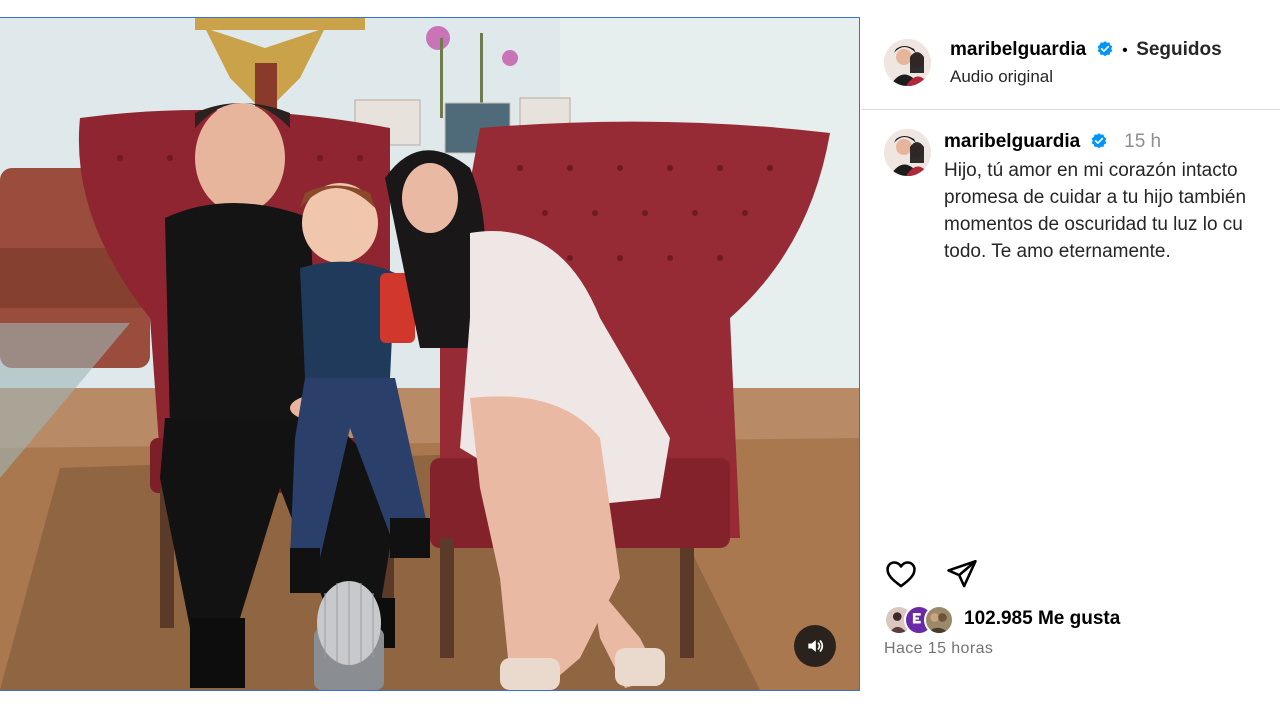  Describe the element at coordinates (1082, 574) in the screenshot. I see `post-actions-bar` at that location.